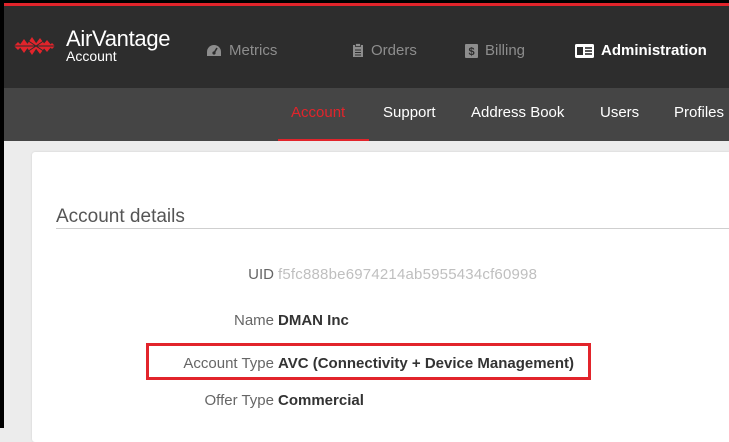 The height and width of the screenshot is (442, 729). I want to click on brand-logo: AirVantage Account, so click(92, 45).